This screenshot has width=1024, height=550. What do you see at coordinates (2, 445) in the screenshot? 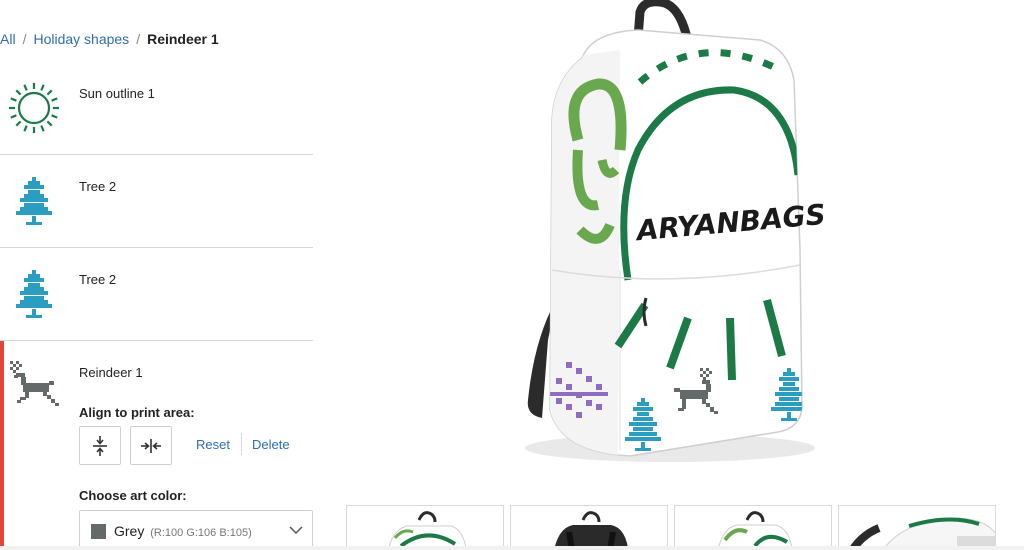
I see `selected-accent-bar` at bounding box center [2, 445].